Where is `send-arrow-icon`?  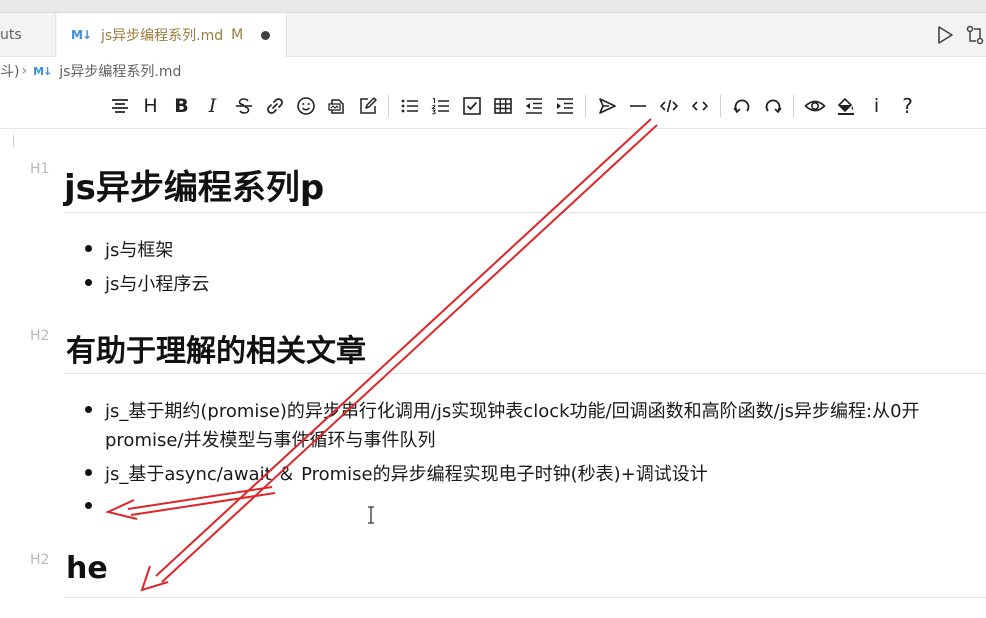
send-arrow-icon is located at coordinates (607, 106).